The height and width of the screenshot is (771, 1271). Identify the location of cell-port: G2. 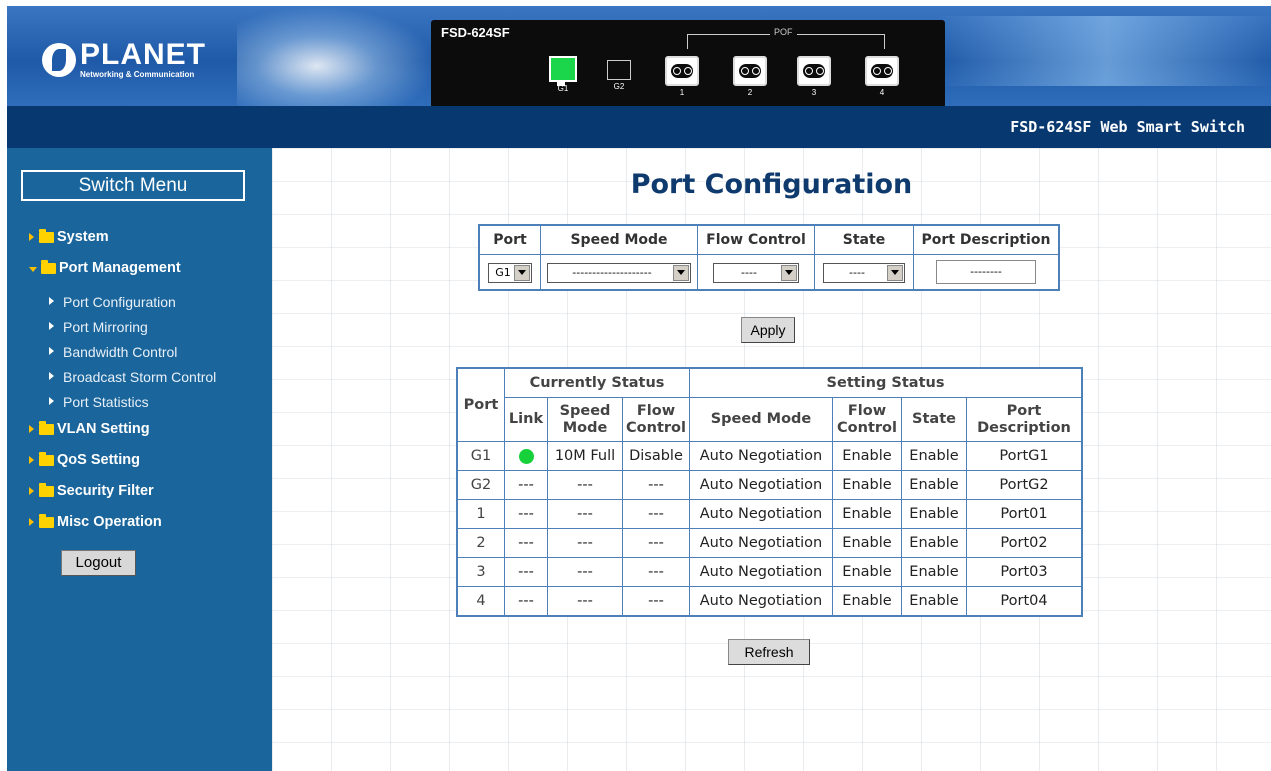
(480, 485).